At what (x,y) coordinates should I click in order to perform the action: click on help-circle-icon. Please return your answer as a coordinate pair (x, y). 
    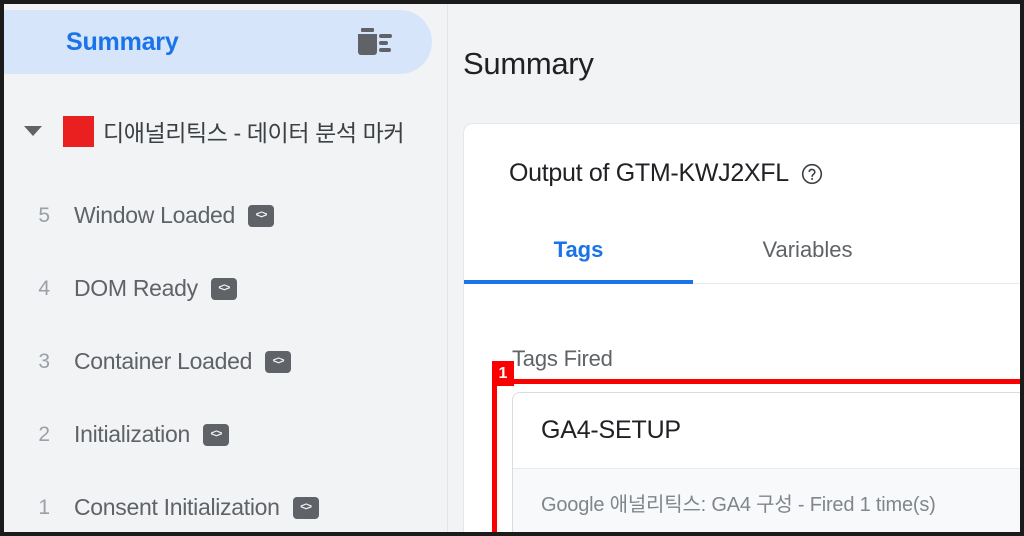
    Looking at the image, I should click on (812, 174).